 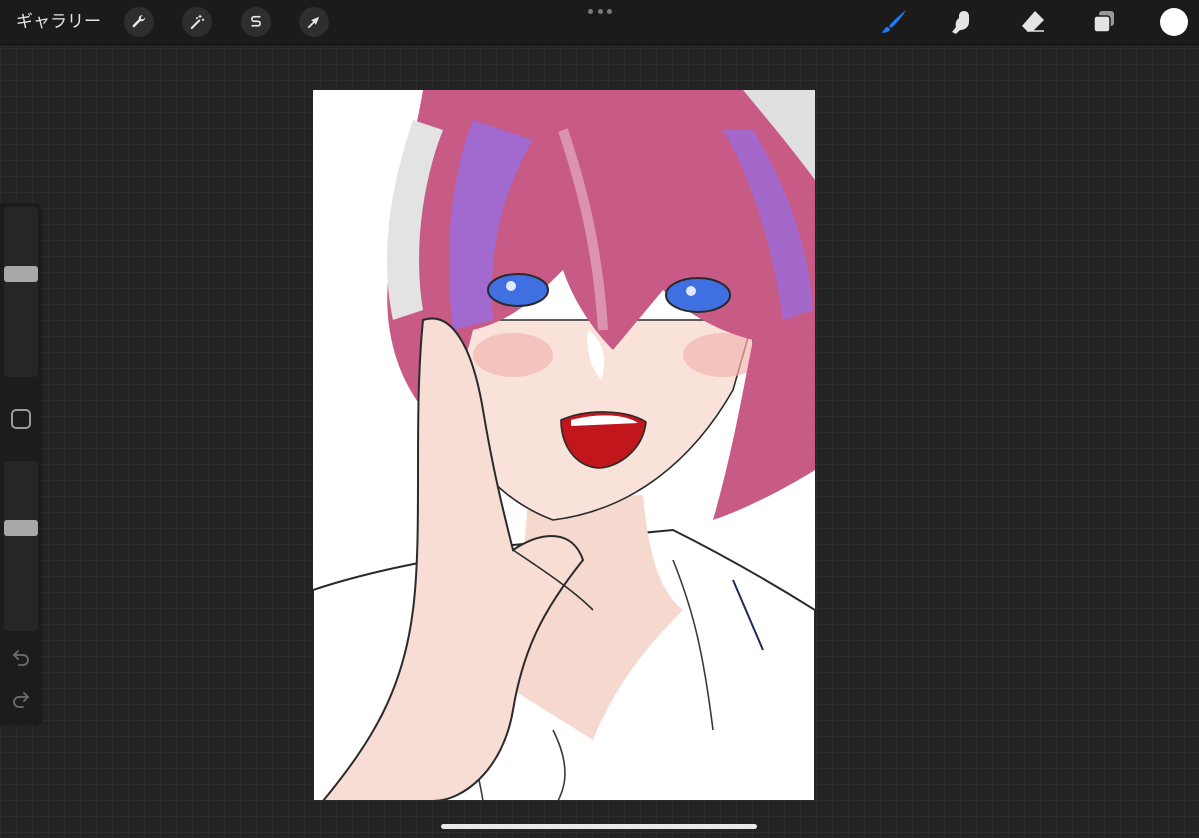 I want to click on right-eye, so click(x=698, y=295).